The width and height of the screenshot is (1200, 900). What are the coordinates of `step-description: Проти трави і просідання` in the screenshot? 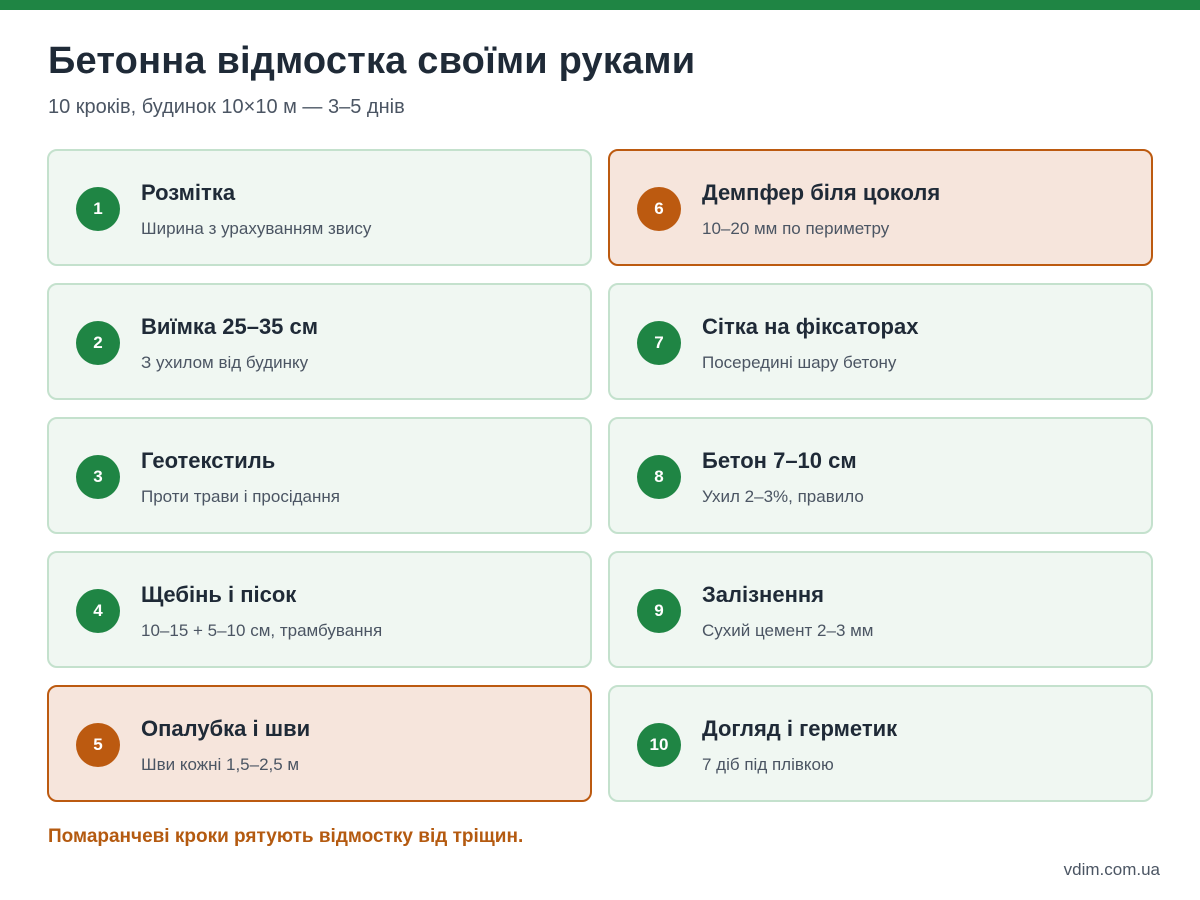 It's located at (240, 496).